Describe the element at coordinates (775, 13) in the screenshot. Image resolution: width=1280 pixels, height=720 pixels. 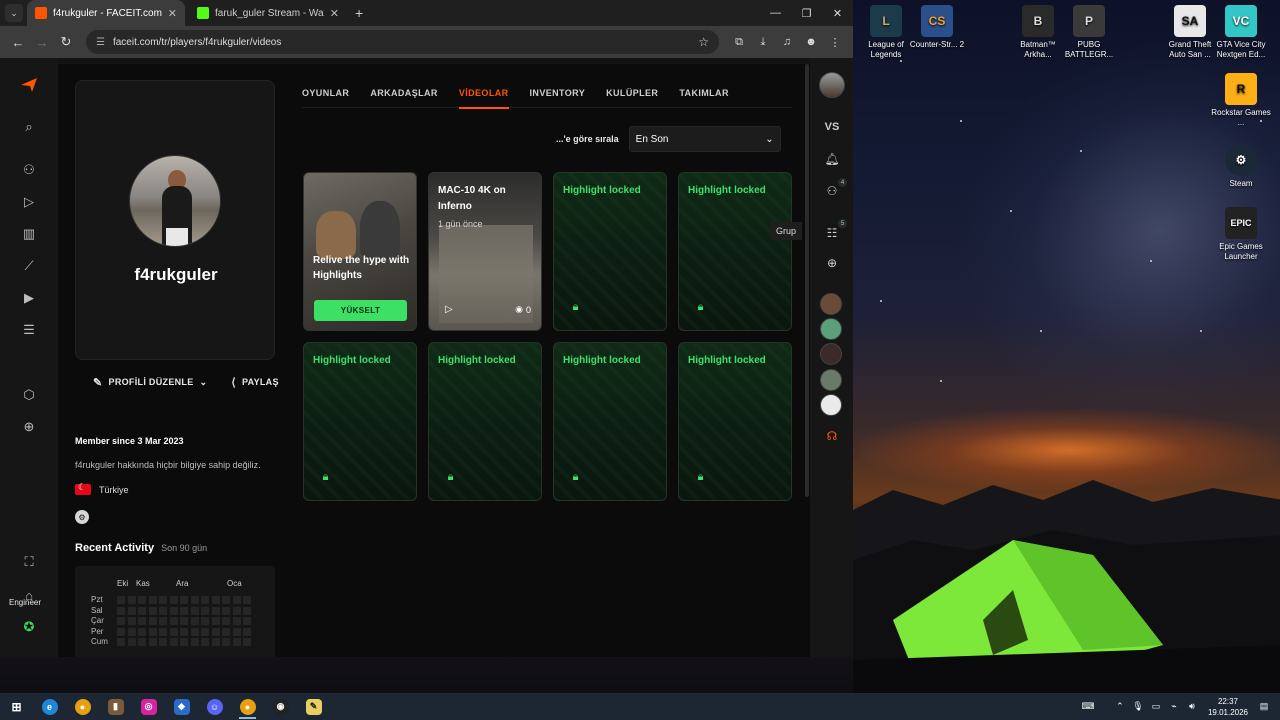
I see `minimize-button: —` at that location.